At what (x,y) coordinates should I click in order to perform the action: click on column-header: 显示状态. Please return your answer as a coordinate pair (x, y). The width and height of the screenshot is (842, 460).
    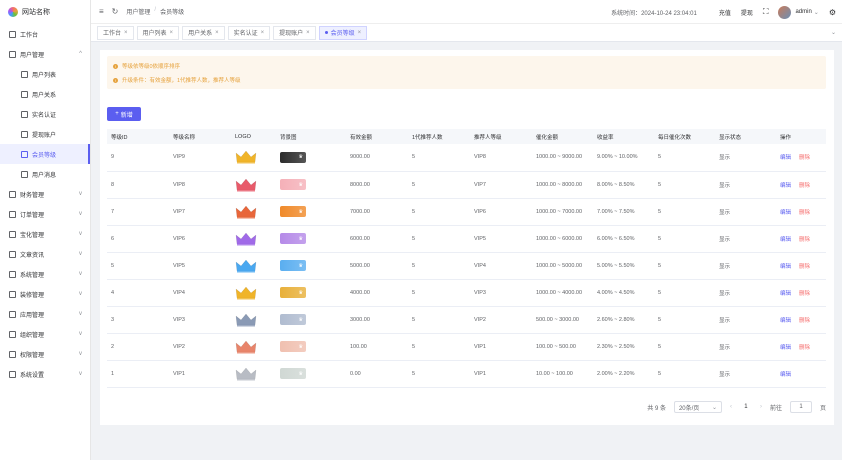
    Looking at the image, I should click on (745, 136).